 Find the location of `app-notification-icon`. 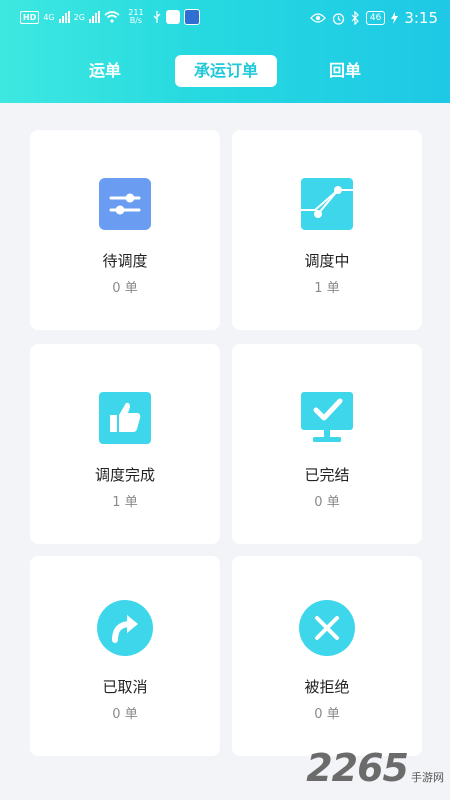

app-notification-icon is located at coordinates (172, 17).